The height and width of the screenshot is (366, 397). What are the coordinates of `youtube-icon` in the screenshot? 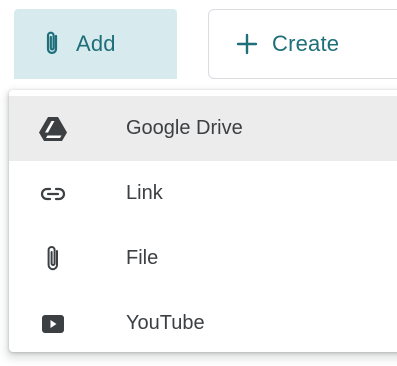 It's located at (53, 324).